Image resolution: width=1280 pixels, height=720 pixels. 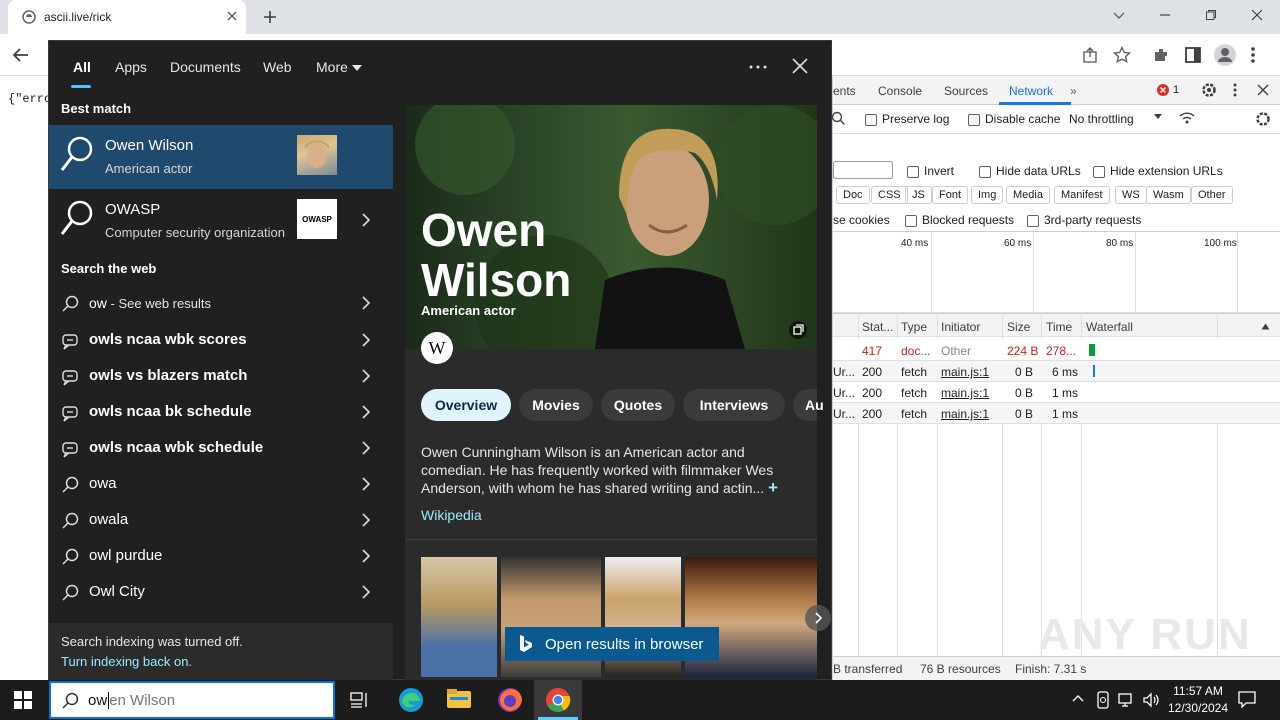 I want to click on filter-input, so click(x=863, y=170).